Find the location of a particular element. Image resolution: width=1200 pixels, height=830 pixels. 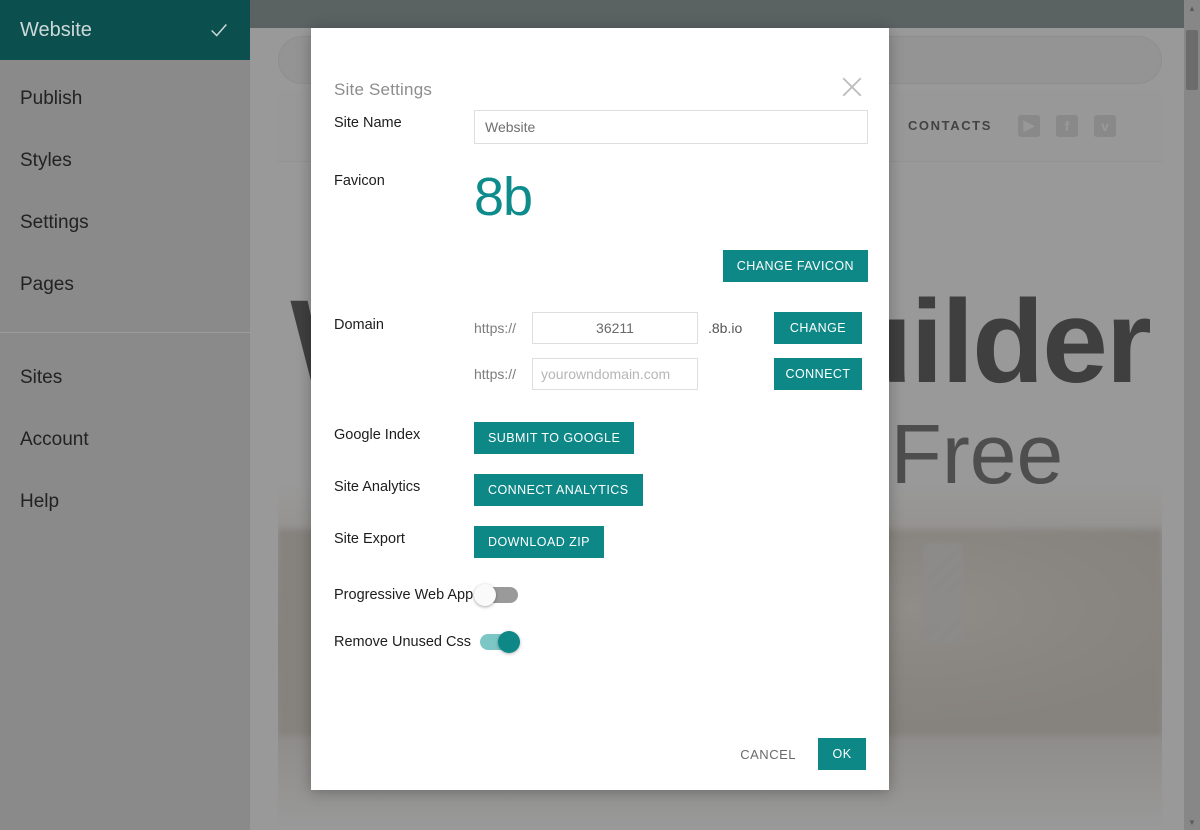

close-icon is located at coordinates (852, 87).